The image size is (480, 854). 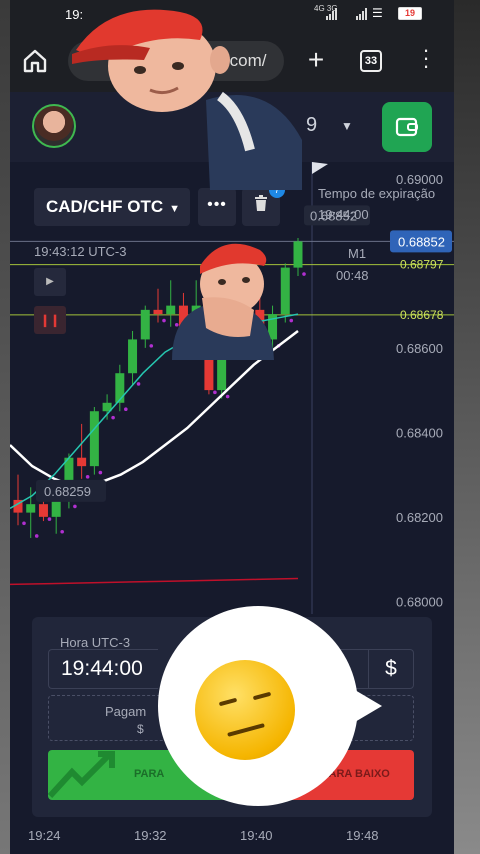 I want to click on y-tick-label: 0.69000, so click(x=419, y=179).